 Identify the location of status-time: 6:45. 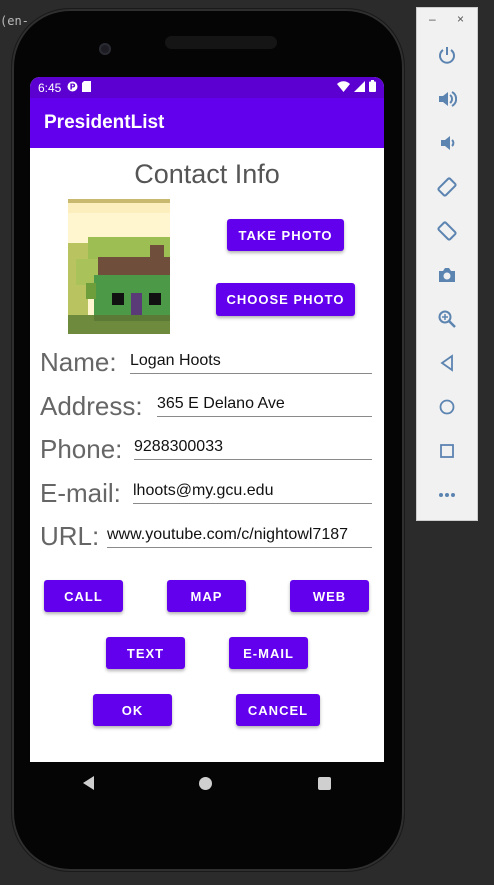
(50, 87).